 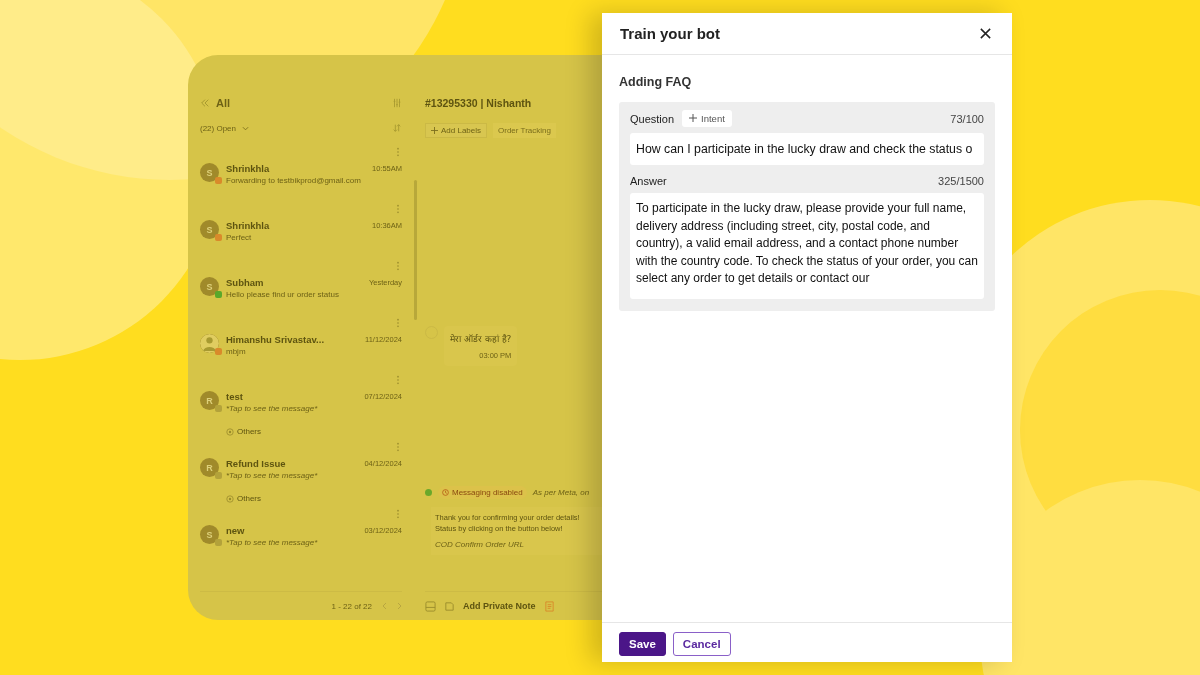 What do you see at coordinates (205, 103) in the screenshot?
I see `double-chevron-icon` at bounding box center [205, 103].